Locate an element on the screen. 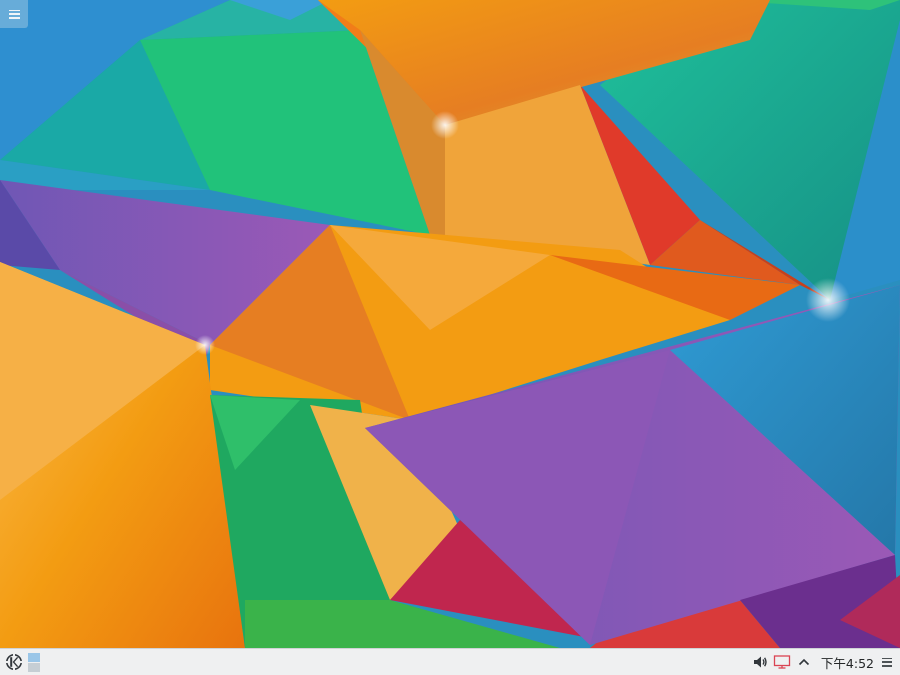 This screenshot has width=900, height=675. volume-button is located at coordinates (760, 662).